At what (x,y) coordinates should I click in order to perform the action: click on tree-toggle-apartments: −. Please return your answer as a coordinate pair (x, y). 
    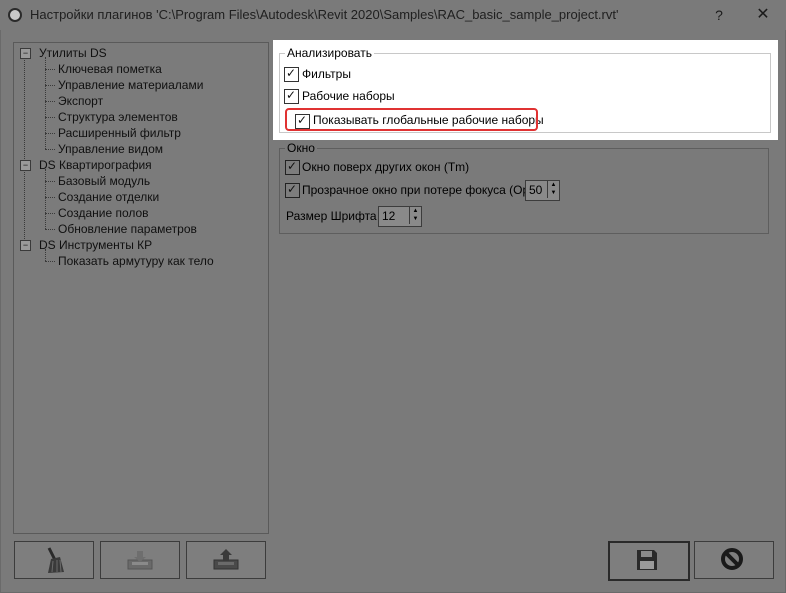
    Looking at the image, I should click on (25, 165).